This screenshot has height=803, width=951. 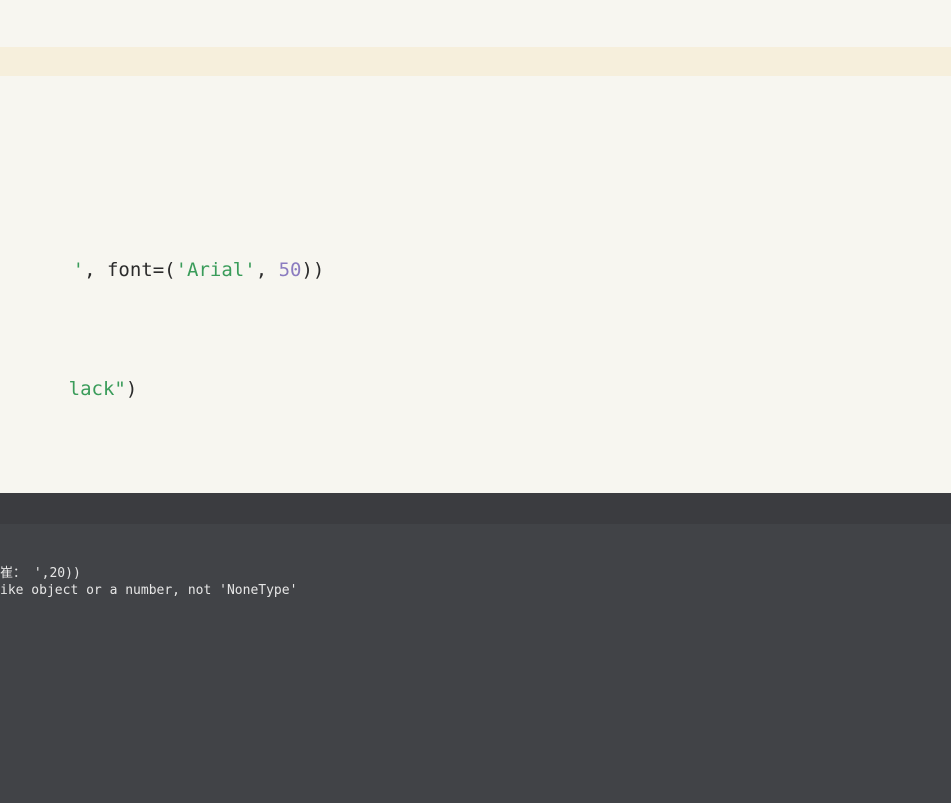 I want to click on code-token: 'Arial', so click(x=215, y=270).